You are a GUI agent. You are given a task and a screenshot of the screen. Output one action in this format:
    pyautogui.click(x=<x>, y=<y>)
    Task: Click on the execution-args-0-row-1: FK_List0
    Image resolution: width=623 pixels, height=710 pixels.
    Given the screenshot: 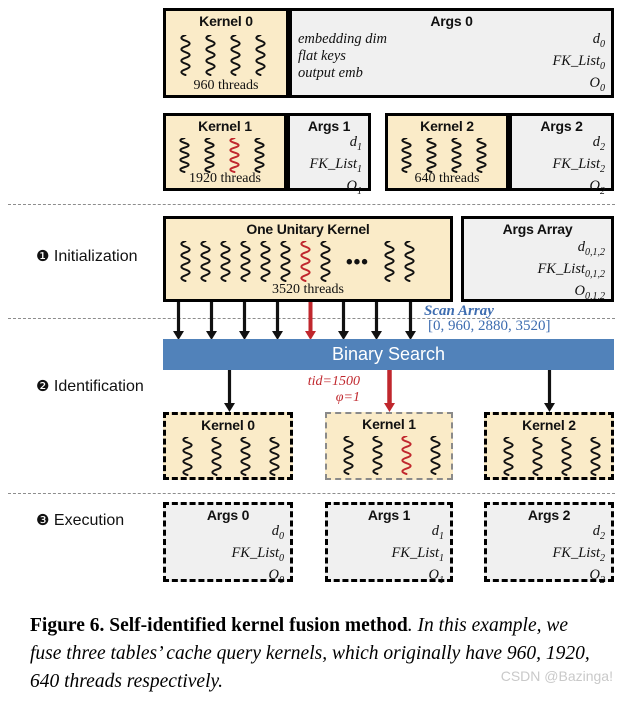 What is the action you would take?
    pyautogui.click(x=257, y=554)
    